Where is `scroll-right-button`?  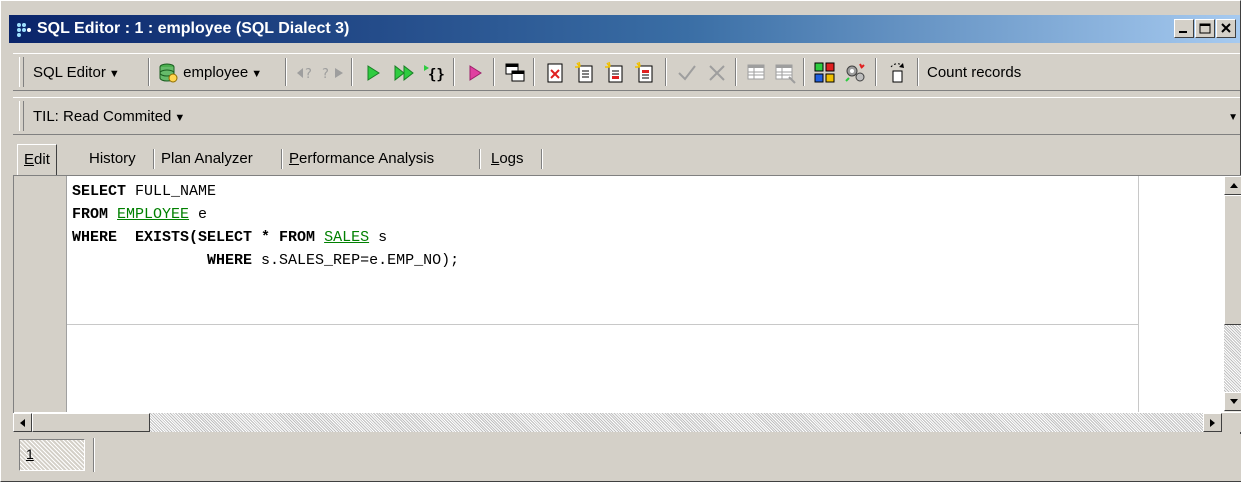
scroll-right-button is located at coordinates (1212, 422).